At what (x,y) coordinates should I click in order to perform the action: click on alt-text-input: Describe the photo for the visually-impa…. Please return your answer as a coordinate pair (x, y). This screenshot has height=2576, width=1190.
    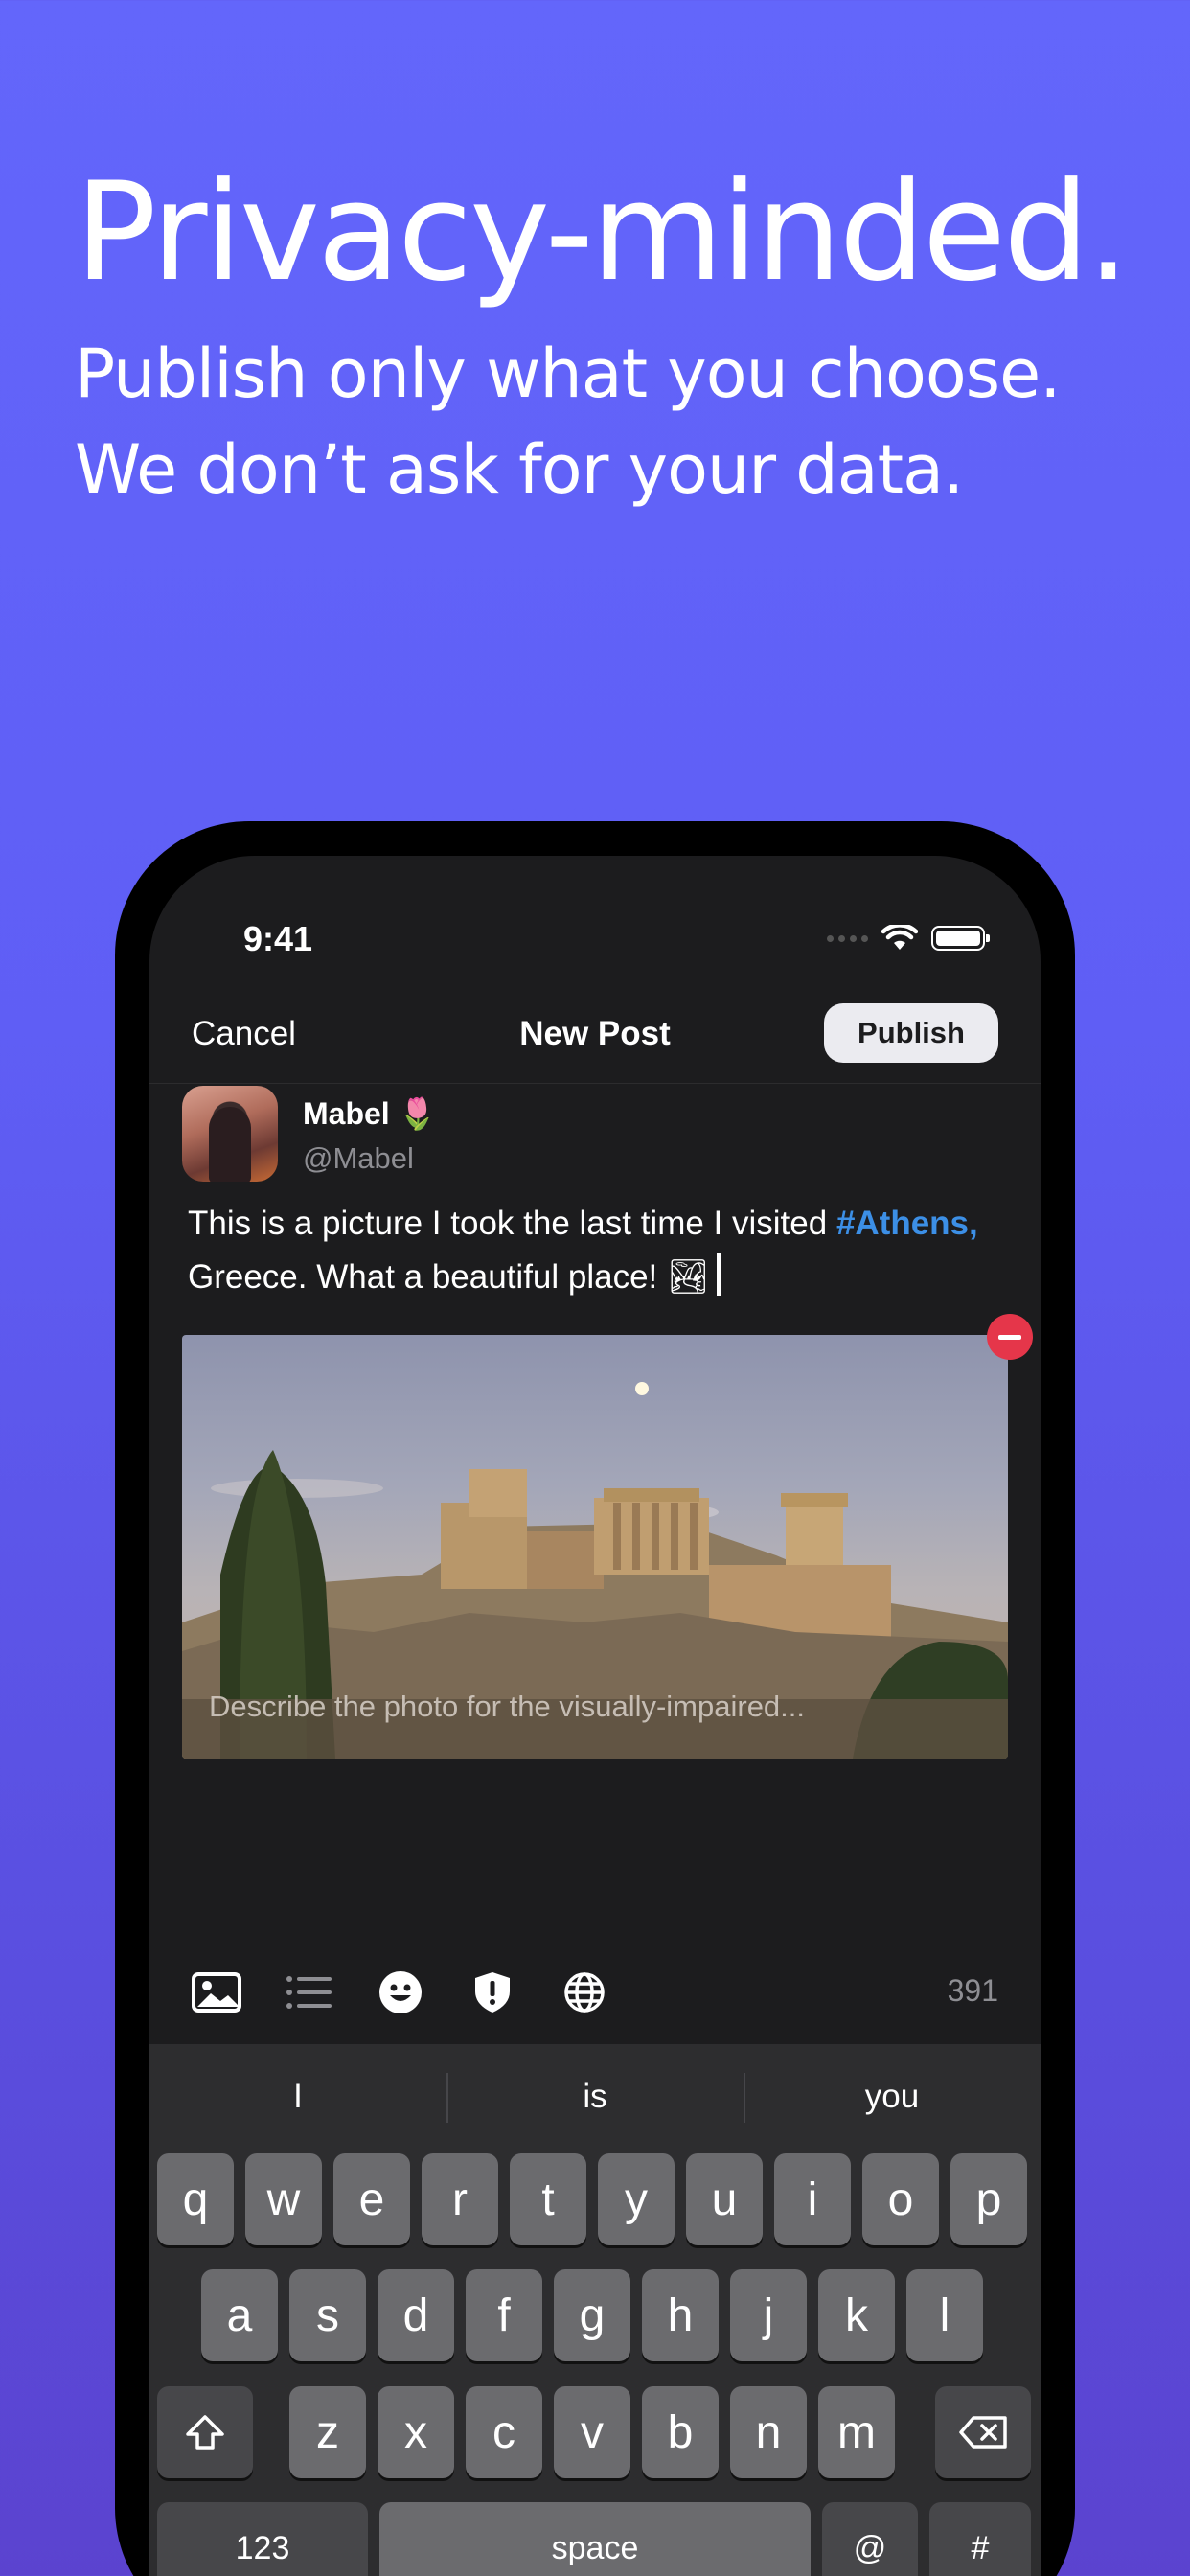
    Looking at the image, I should click on (507, 1707).